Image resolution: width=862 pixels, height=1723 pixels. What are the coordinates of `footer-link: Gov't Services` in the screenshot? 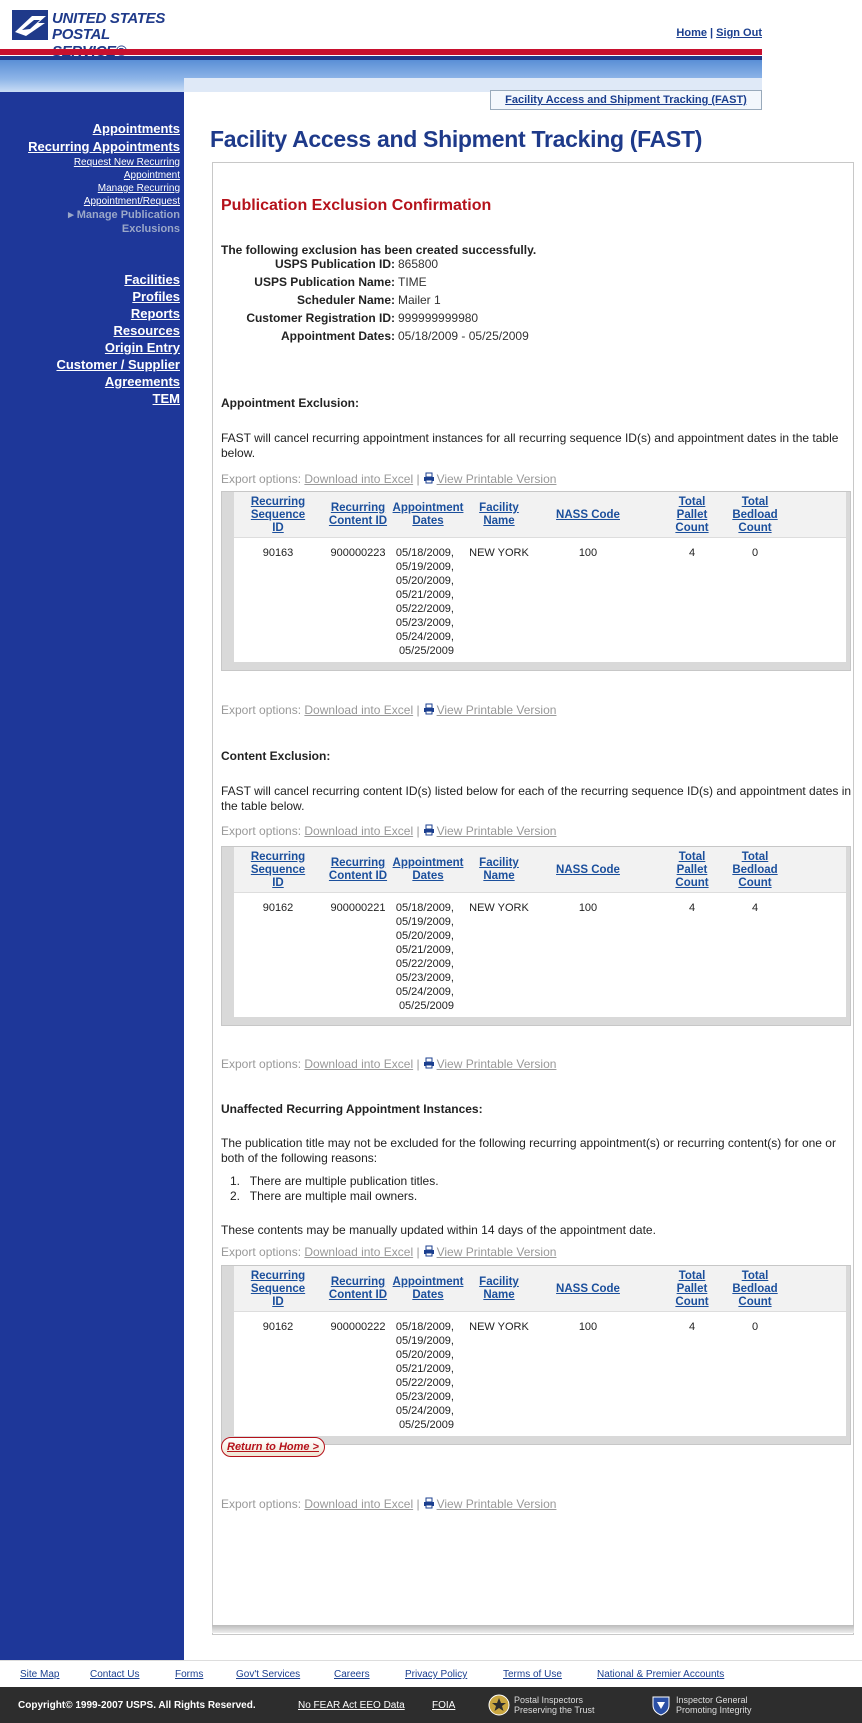 It's located at (268, 1674).